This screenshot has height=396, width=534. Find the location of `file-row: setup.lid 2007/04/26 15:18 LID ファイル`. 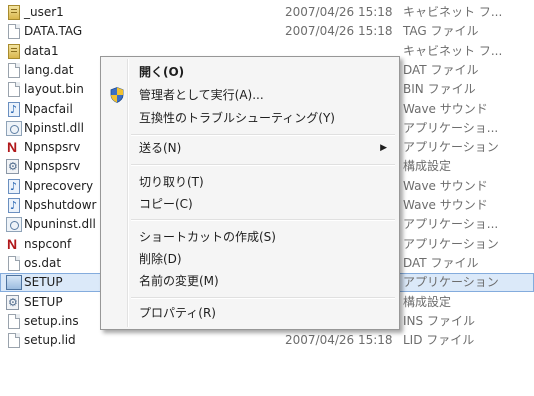

file-row: setup.lid 2007/04/26 15:18 LID ファイル is located at coordinates (267, 340).